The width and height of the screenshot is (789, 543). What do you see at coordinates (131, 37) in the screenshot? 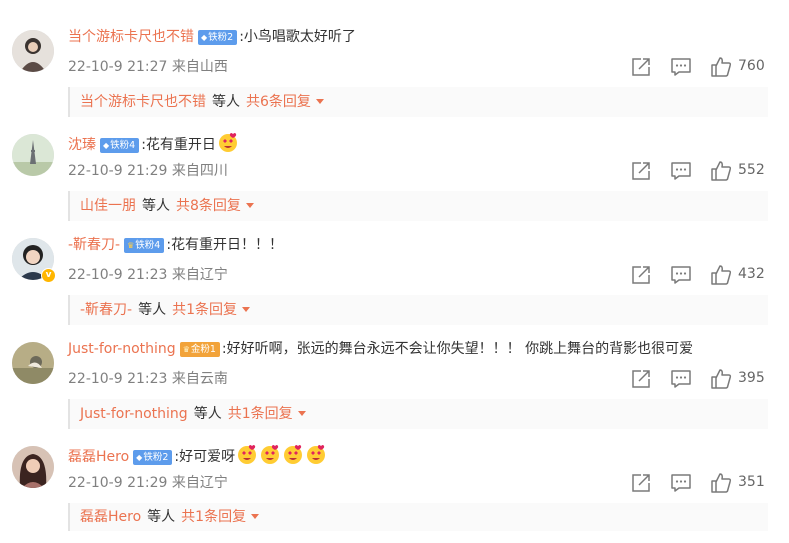
I see `username-link: 当个游标卡尺也不错` at bounding box center [131, 37].